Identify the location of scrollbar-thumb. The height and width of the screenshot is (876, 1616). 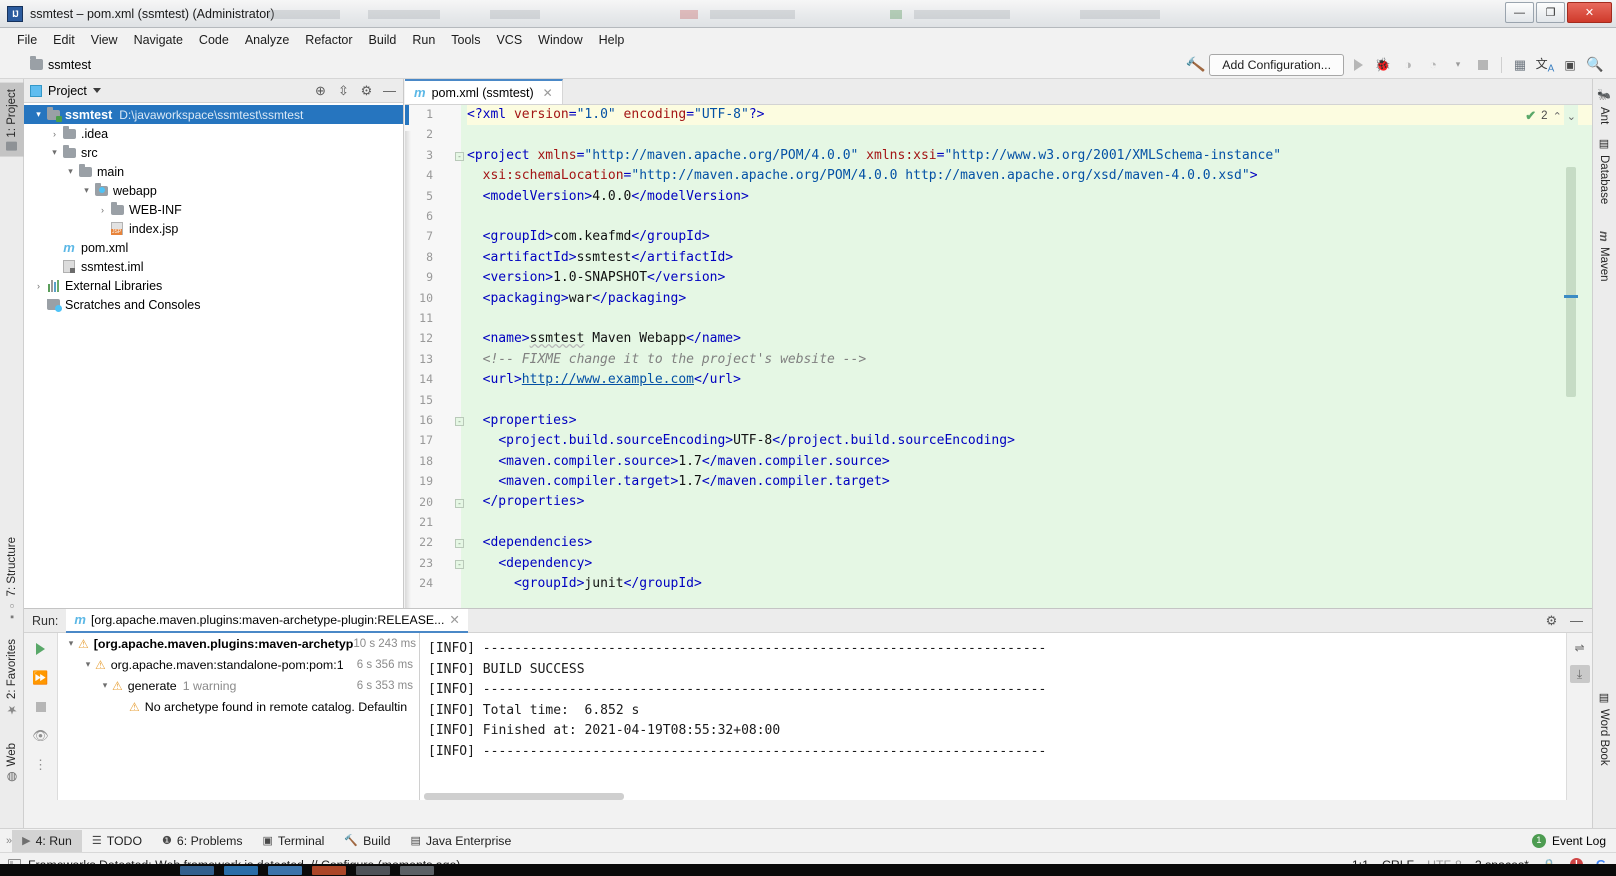
(1571, 282).